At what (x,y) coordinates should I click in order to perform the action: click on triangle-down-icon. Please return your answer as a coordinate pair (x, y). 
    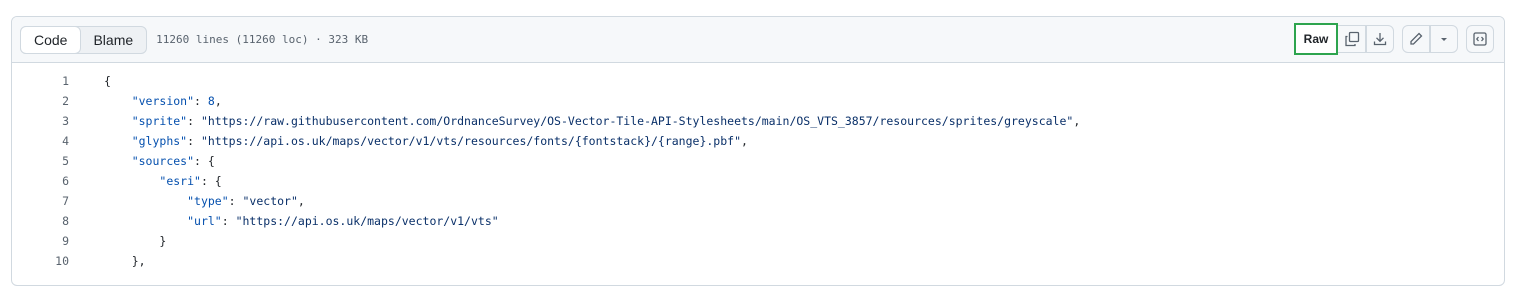
    Looking at the image, I should click on (1444, 39).